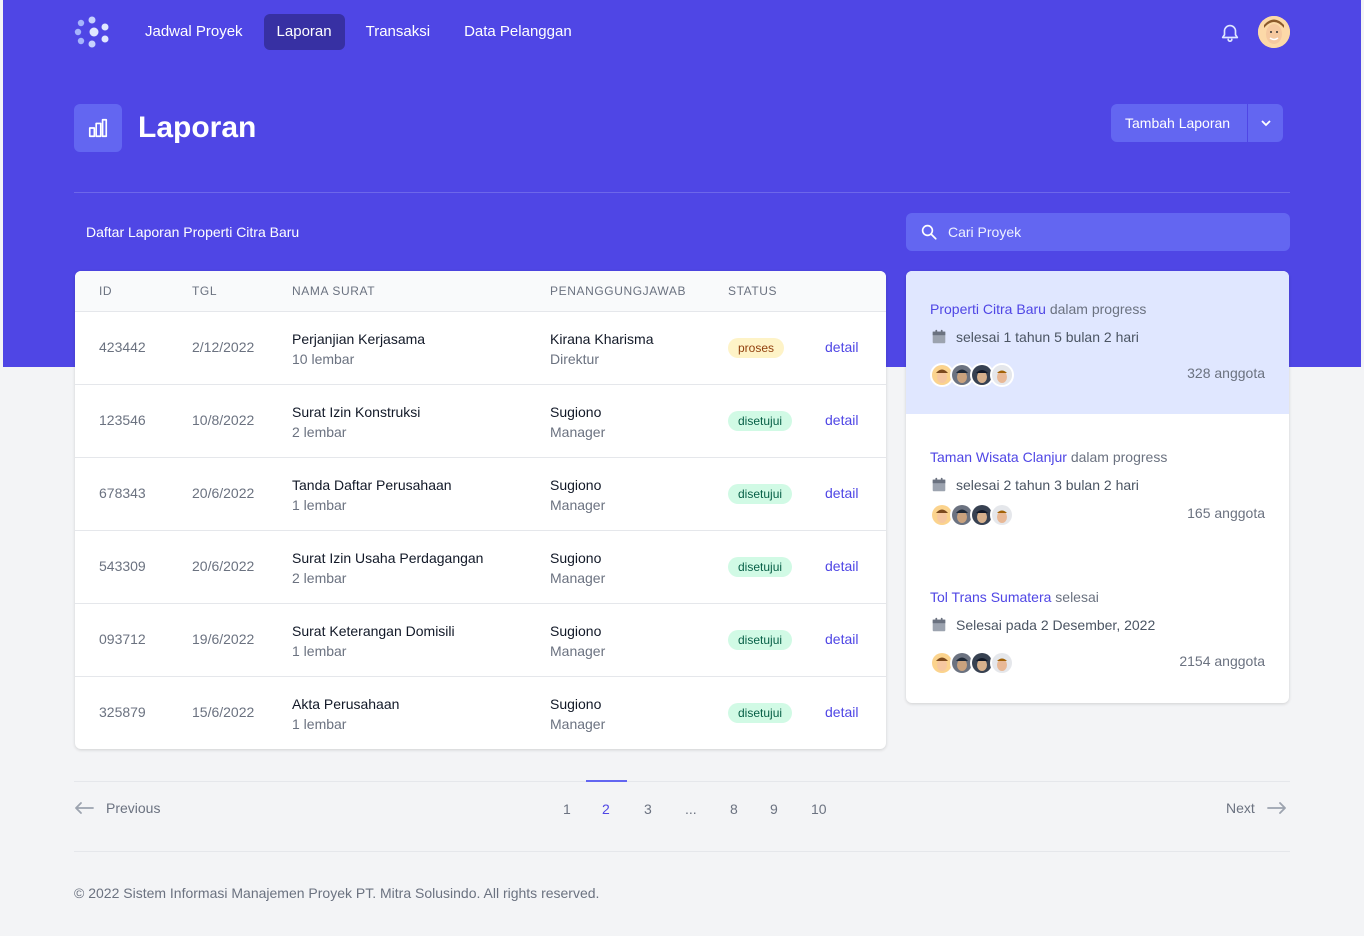  Describe the element at coordinates (92, 32) in the screenshot. I see `logo-icon` at that location.